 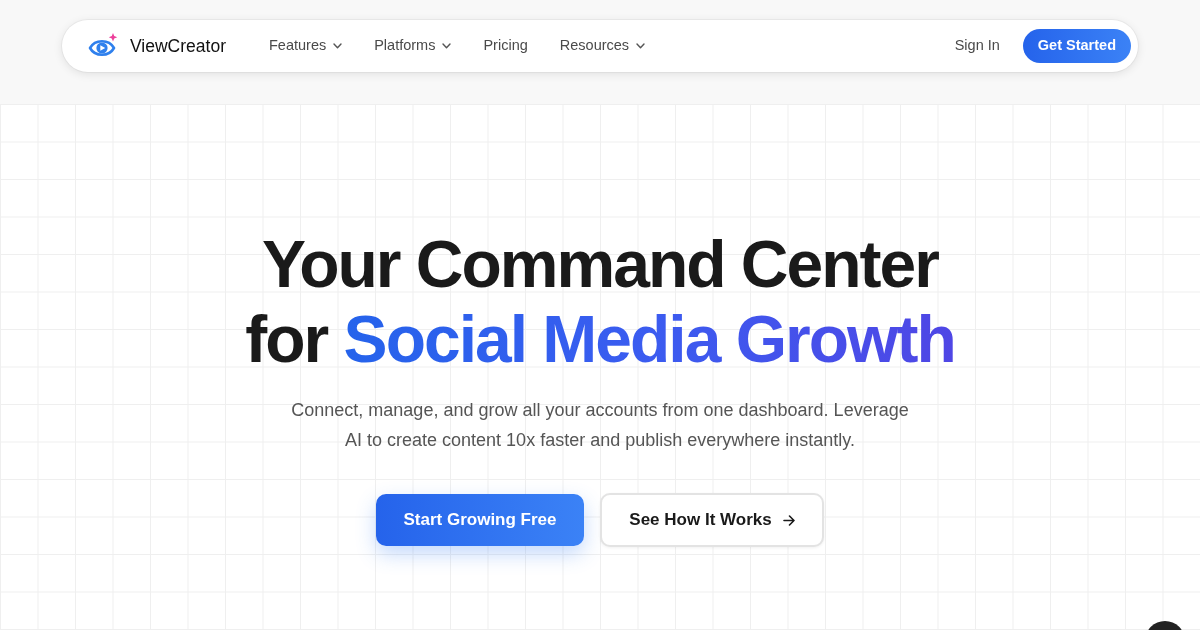 What do you see at coordinates (600, 302) in the screenshot?
I see `hero-headline: Your Command Center for Social Media Growth` at bounding box center [600, 302].